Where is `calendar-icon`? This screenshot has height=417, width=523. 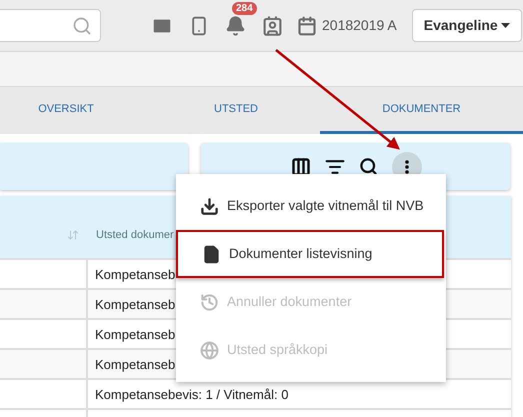
calendar-icon is located at coordinates (307, 25).